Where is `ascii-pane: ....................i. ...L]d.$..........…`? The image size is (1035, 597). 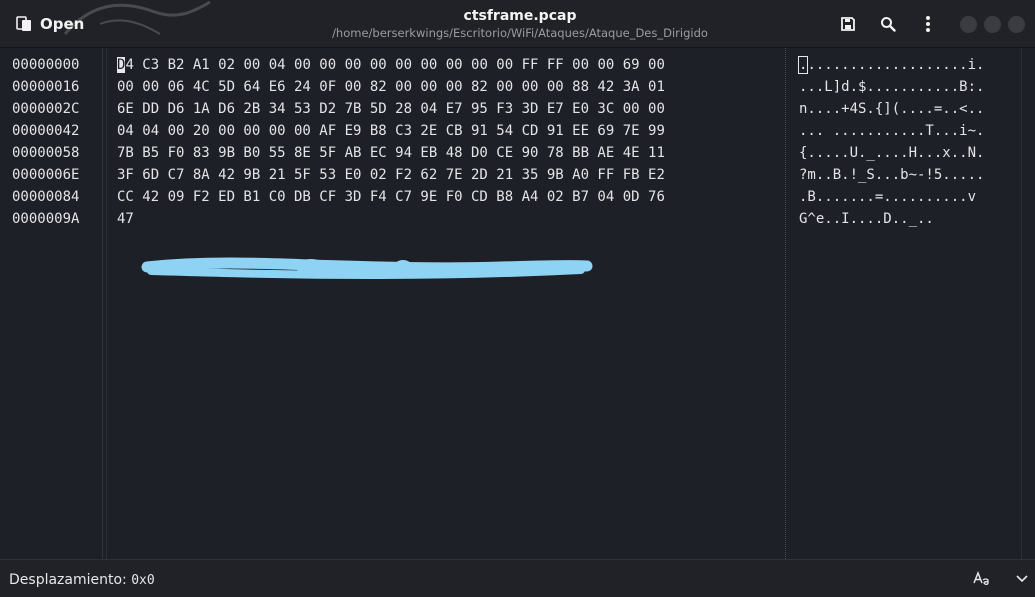
ascii-pane: ....................i. ...L]d.$..........… is located at coordinates (890, 142).